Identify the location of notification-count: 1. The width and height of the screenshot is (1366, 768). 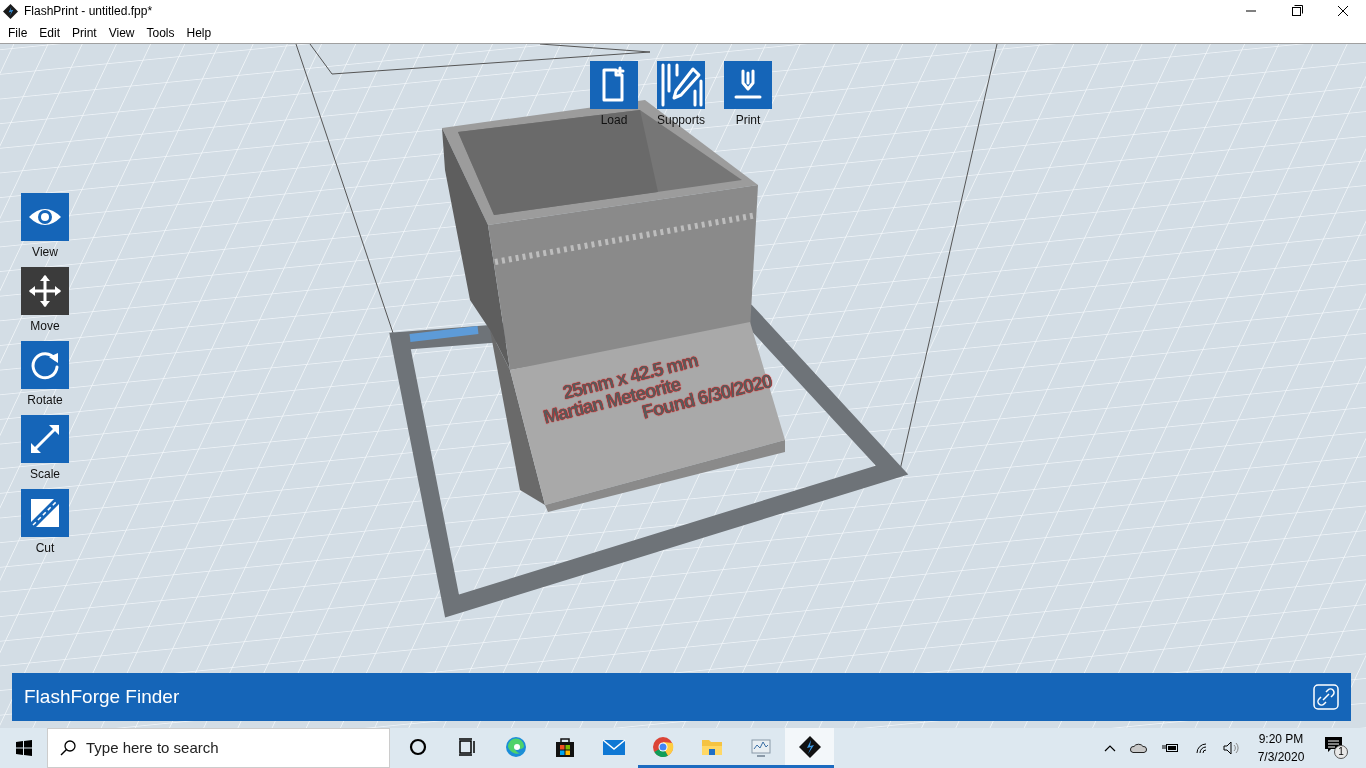
(1341, 752).